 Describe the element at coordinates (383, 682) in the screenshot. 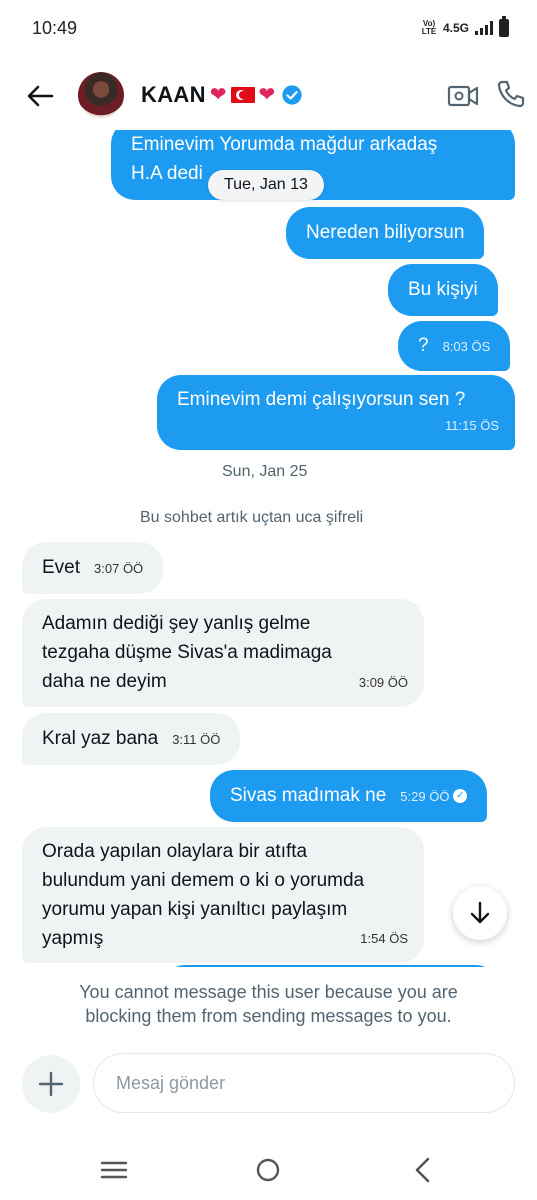

I see `message-time: 3:09 ÖÖ` at that location.